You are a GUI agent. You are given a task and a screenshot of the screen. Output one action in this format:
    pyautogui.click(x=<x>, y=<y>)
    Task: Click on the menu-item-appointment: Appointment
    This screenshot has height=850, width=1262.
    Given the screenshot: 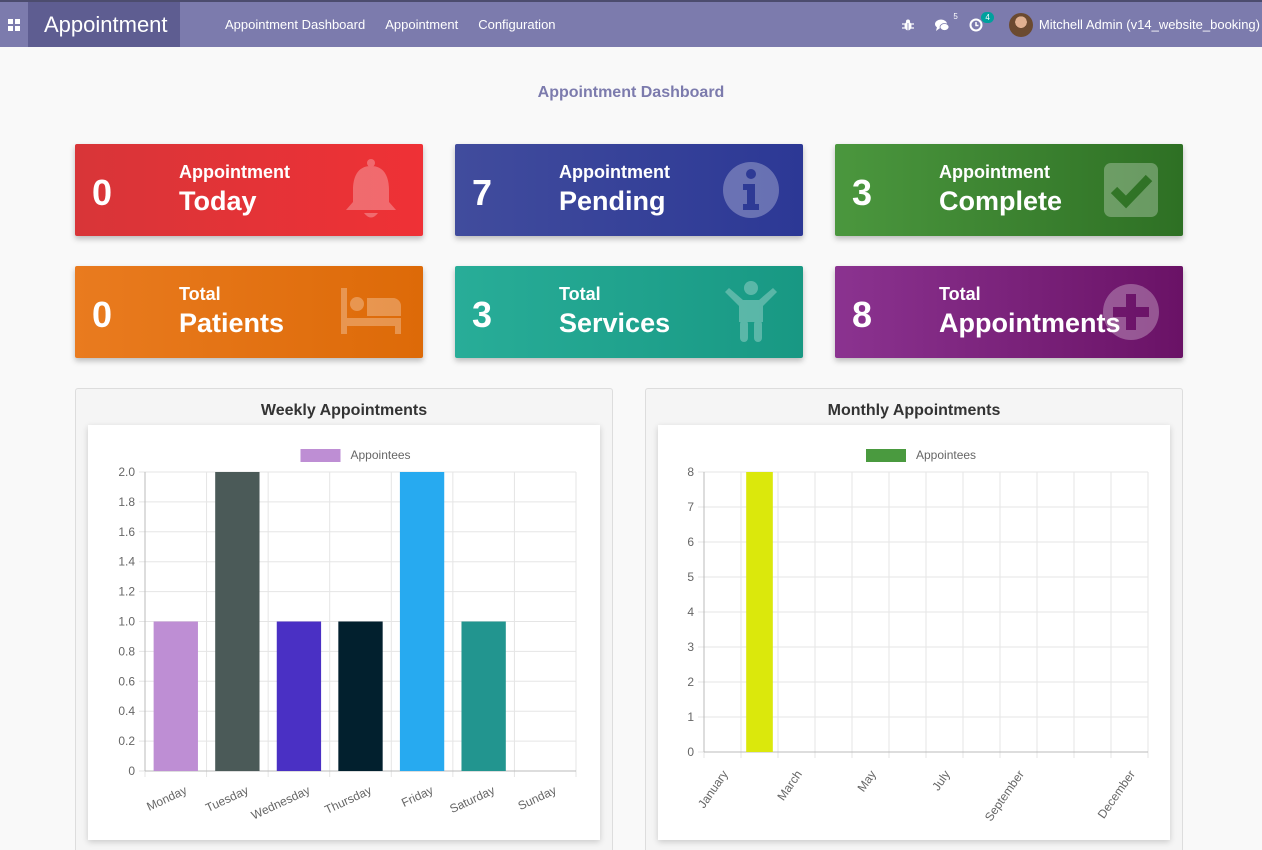 What is the action you would take?
    pyautogui.click(x=421, y=24)
    